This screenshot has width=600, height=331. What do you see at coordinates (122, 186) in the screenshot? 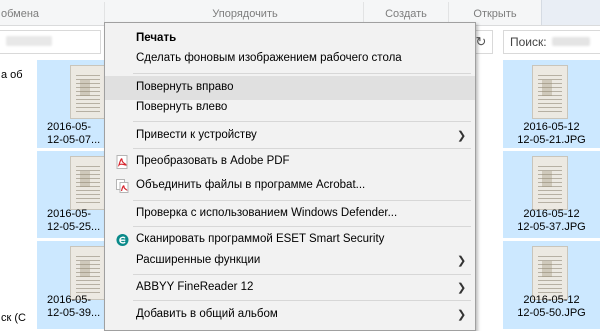
I see `acrobat-combine-icon` at bounding box center [122, 186].